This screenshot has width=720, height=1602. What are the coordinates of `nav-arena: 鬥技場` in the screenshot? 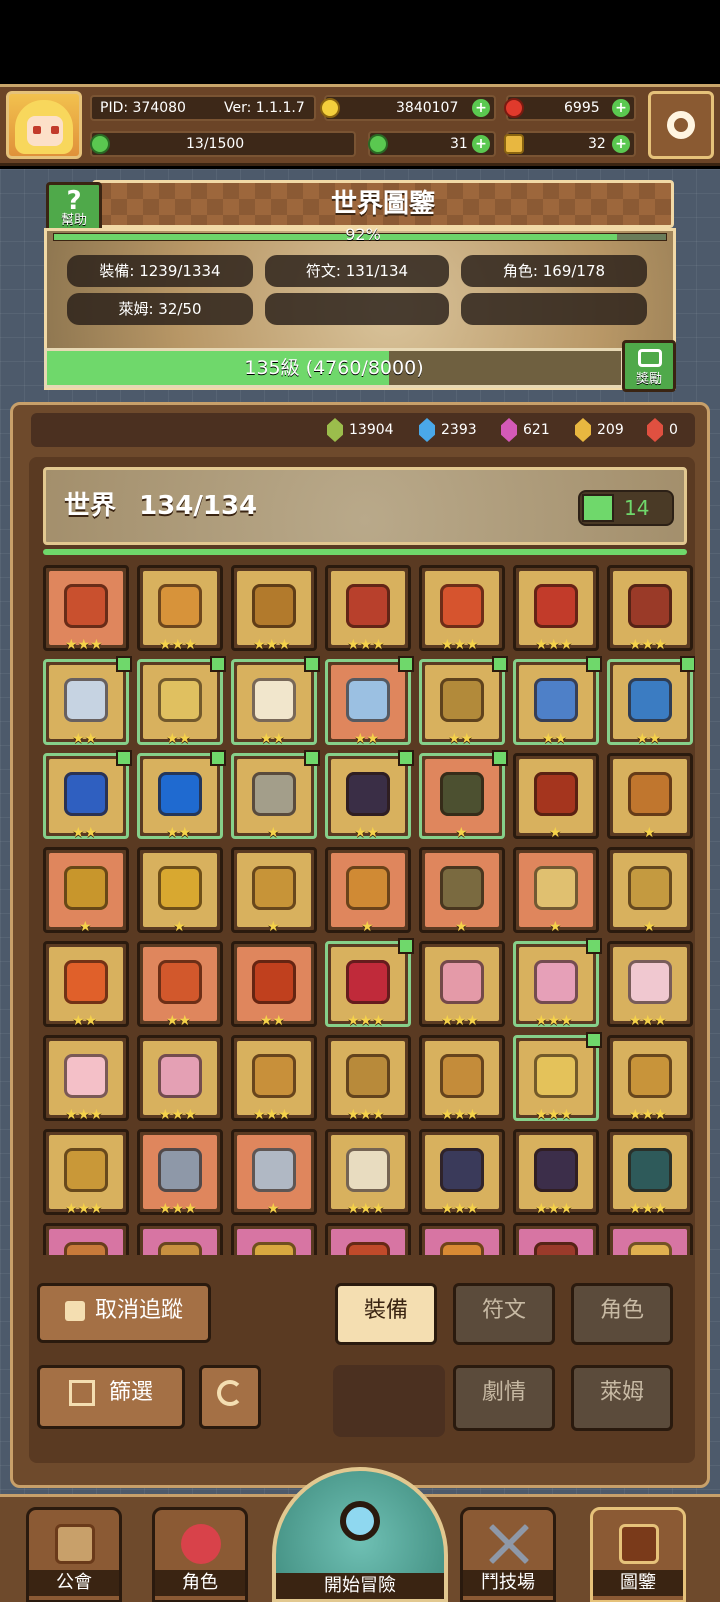 It's located at (508, 1554).